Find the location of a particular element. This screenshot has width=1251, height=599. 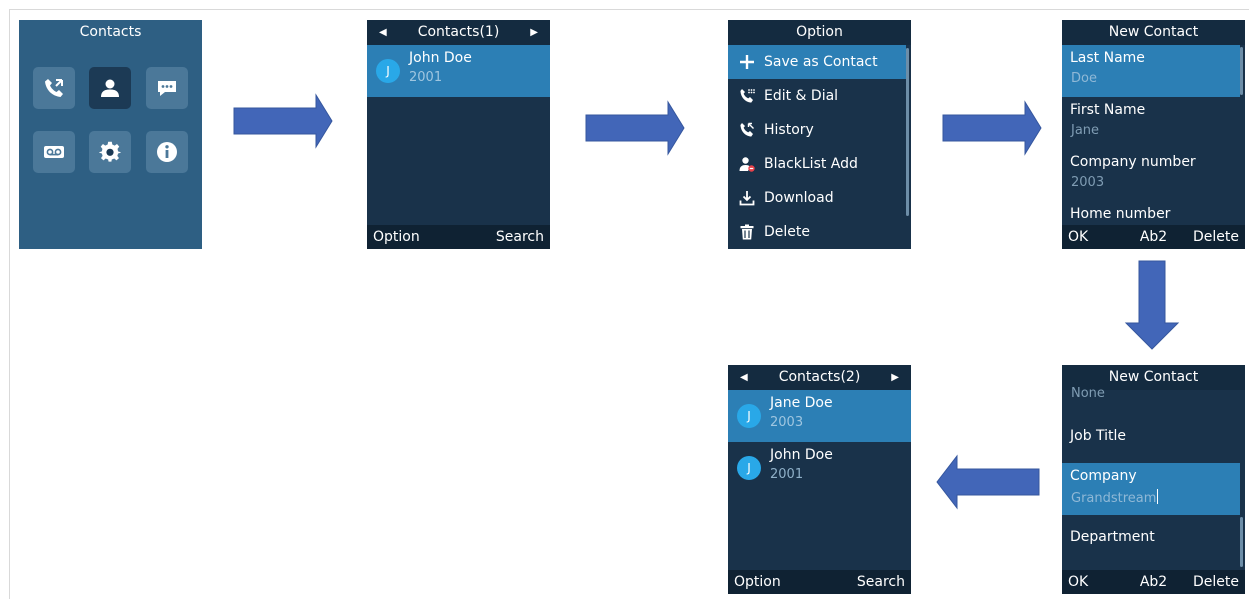

field-label: First Name is located at coordinates (1108, 110).